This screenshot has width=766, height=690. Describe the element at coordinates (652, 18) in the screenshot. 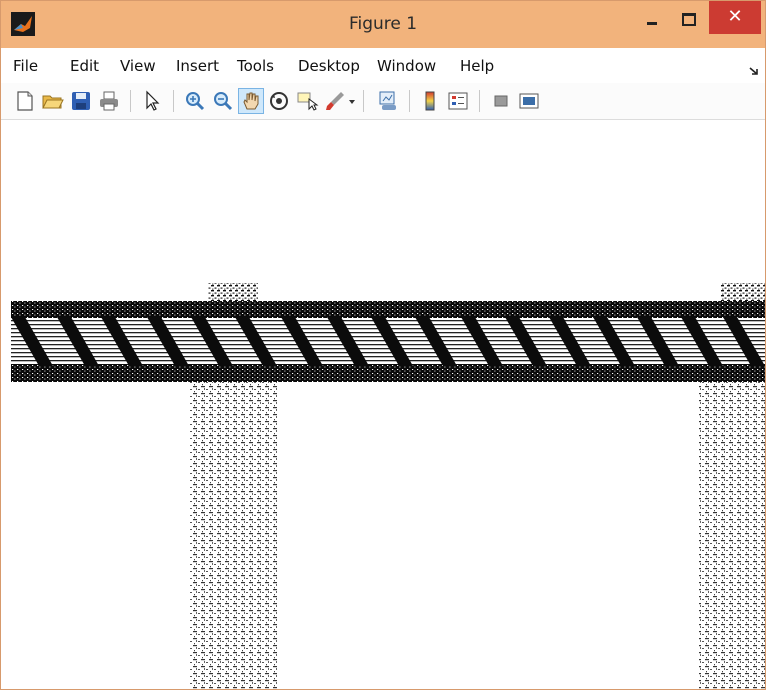

I see `minimize-button` at that location.